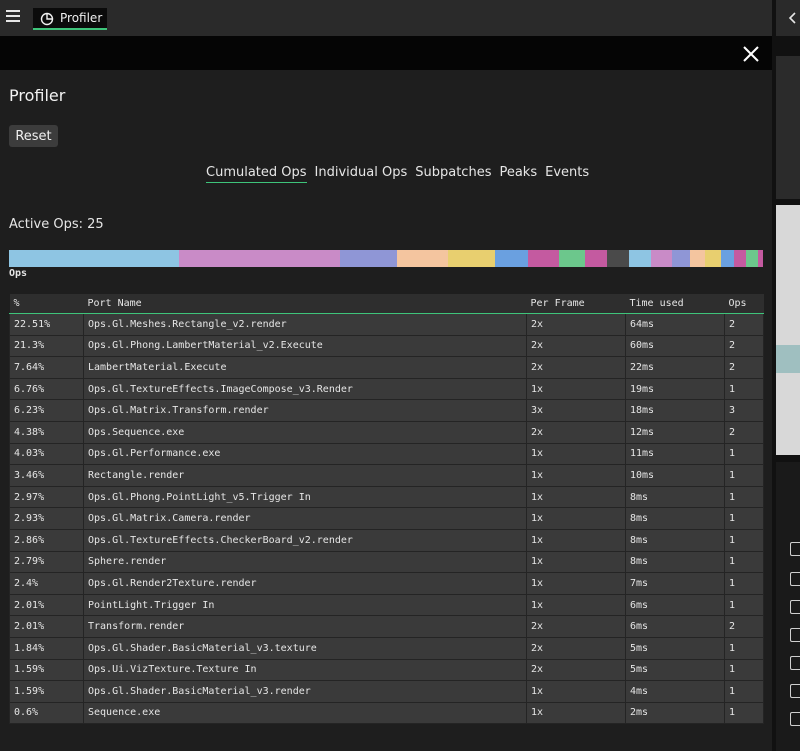 This screenshot has width=800, height=751. Describe the element at coordinates (46, 713) in the screenshot. I see `cell-percent: 0.6%` at that location.